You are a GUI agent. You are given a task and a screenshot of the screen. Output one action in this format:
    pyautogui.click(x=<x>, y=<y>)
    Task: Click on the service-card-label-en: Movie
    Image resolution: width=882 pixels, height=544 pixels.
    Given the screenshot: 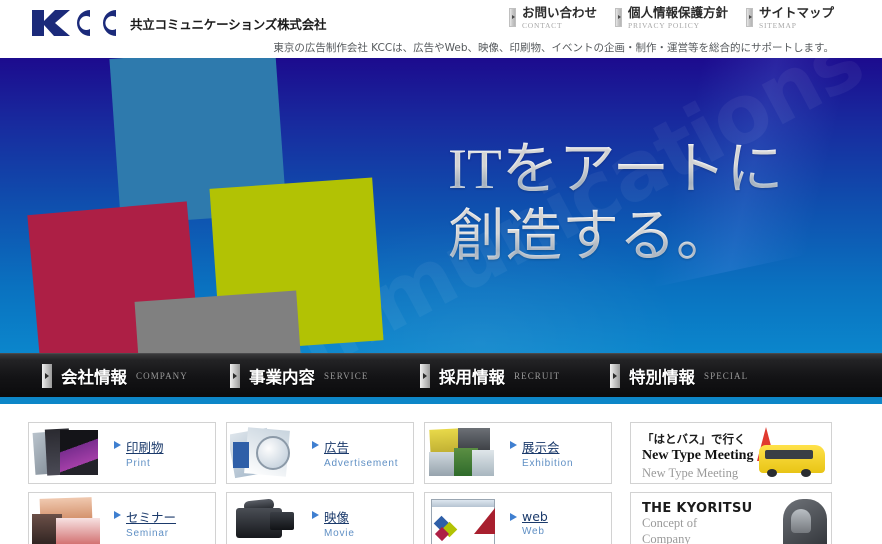 What is the action you would take?
    pyautogui.click(x=339, y=533)
    